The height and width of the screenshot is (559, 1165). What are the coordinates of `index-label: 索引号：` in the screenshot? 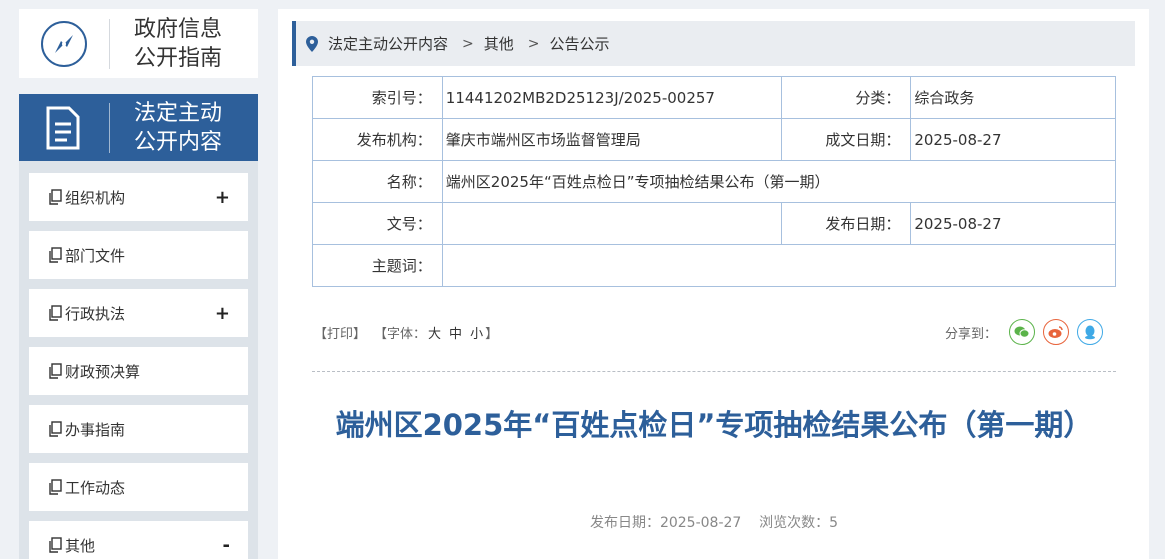 It's located at (377, 97).